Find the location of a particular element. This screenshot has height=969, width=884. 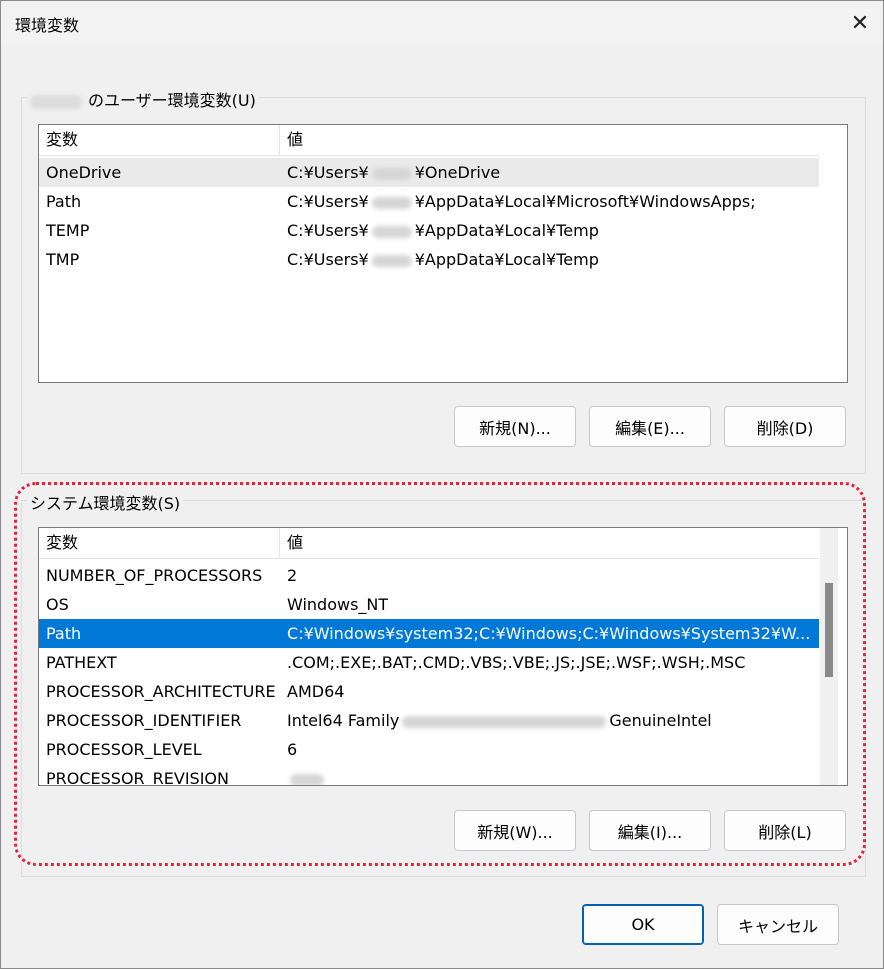

user-delete-button: 削除(D) is located at coordinates (785, 426).